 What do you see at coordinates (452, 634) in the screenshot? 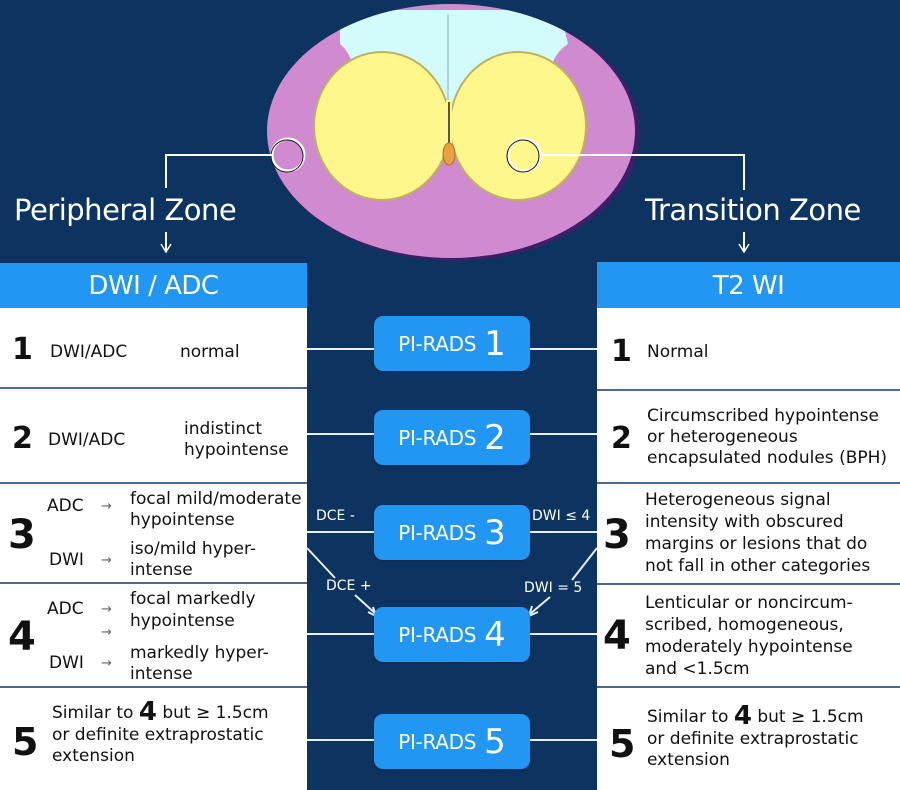
I see `pirads-4-box: PI-RADS 4` at bounding box center [452, 634].